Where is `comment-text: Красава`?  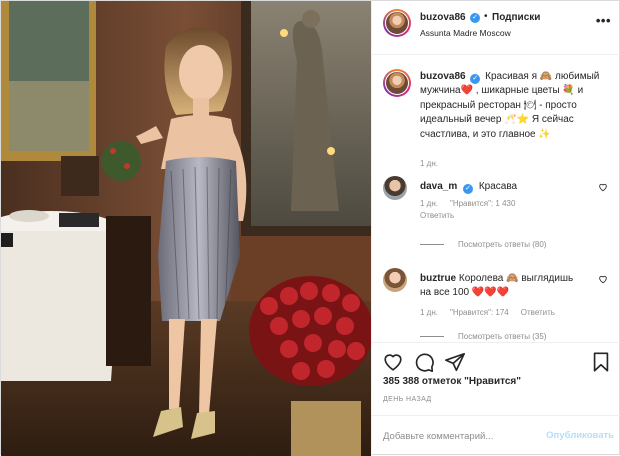 comment-text: Красава is located at coordinates (498, 186).